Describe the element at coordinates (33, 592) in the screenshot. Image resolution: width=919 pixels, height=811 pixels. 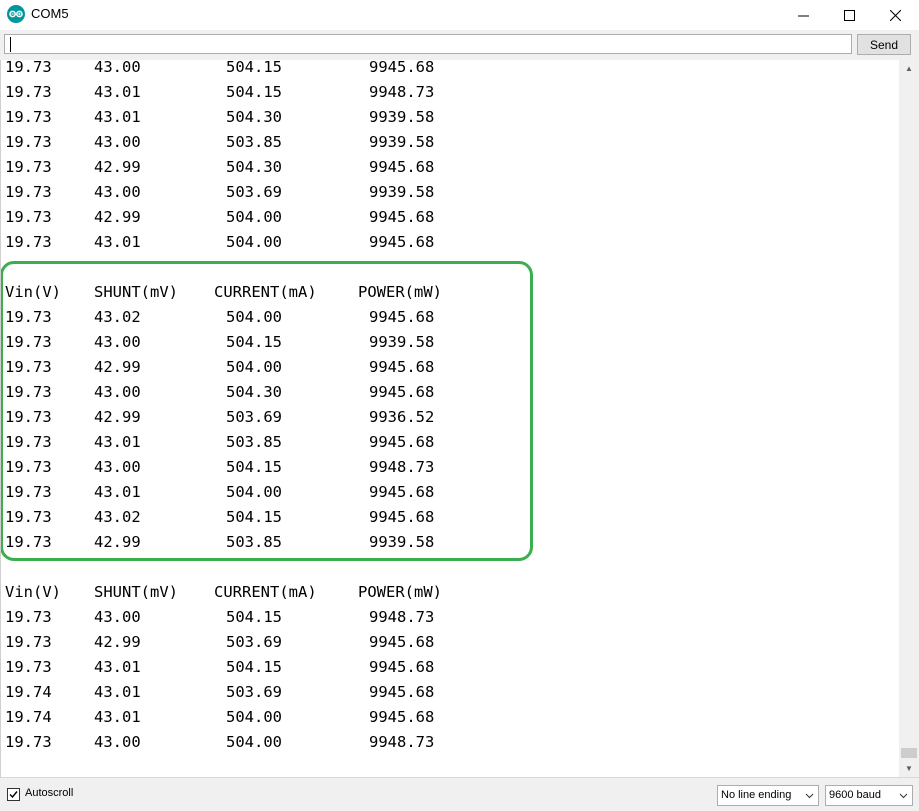
I see `header-vin: Vin(V)` at that location.